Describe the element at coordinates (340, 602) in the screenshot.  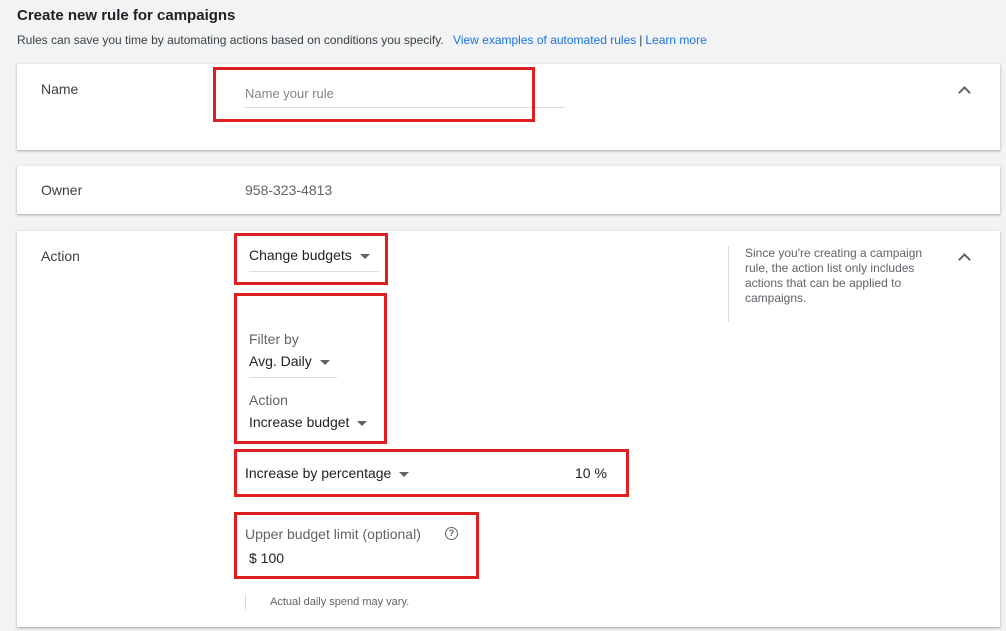
I see `spend-note: Actual daily spend may vary.` at that location.